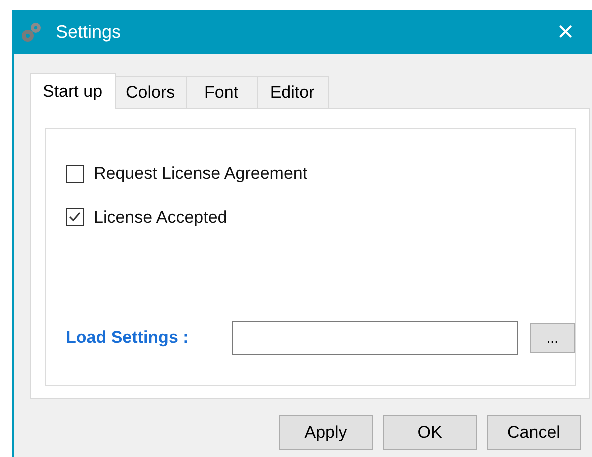 This screenshot has height=457, width=592. What do you see at coordinates (201, 174) in the screenshot?
I see `checkbox-label: Request License Agreement` at bounding box center [201, 174].